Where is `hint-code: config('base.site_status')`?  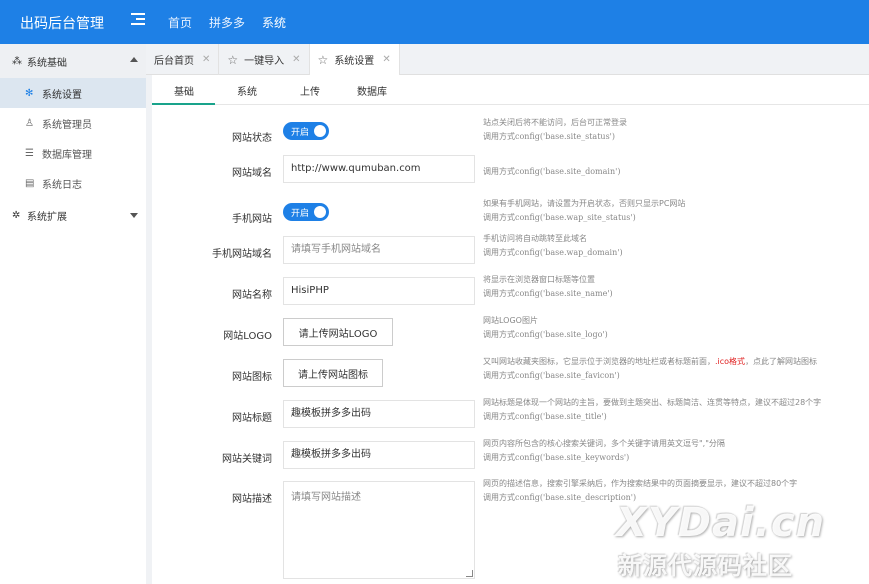 hint-code: config('base.site_status') is located at coordinates (565, 136).